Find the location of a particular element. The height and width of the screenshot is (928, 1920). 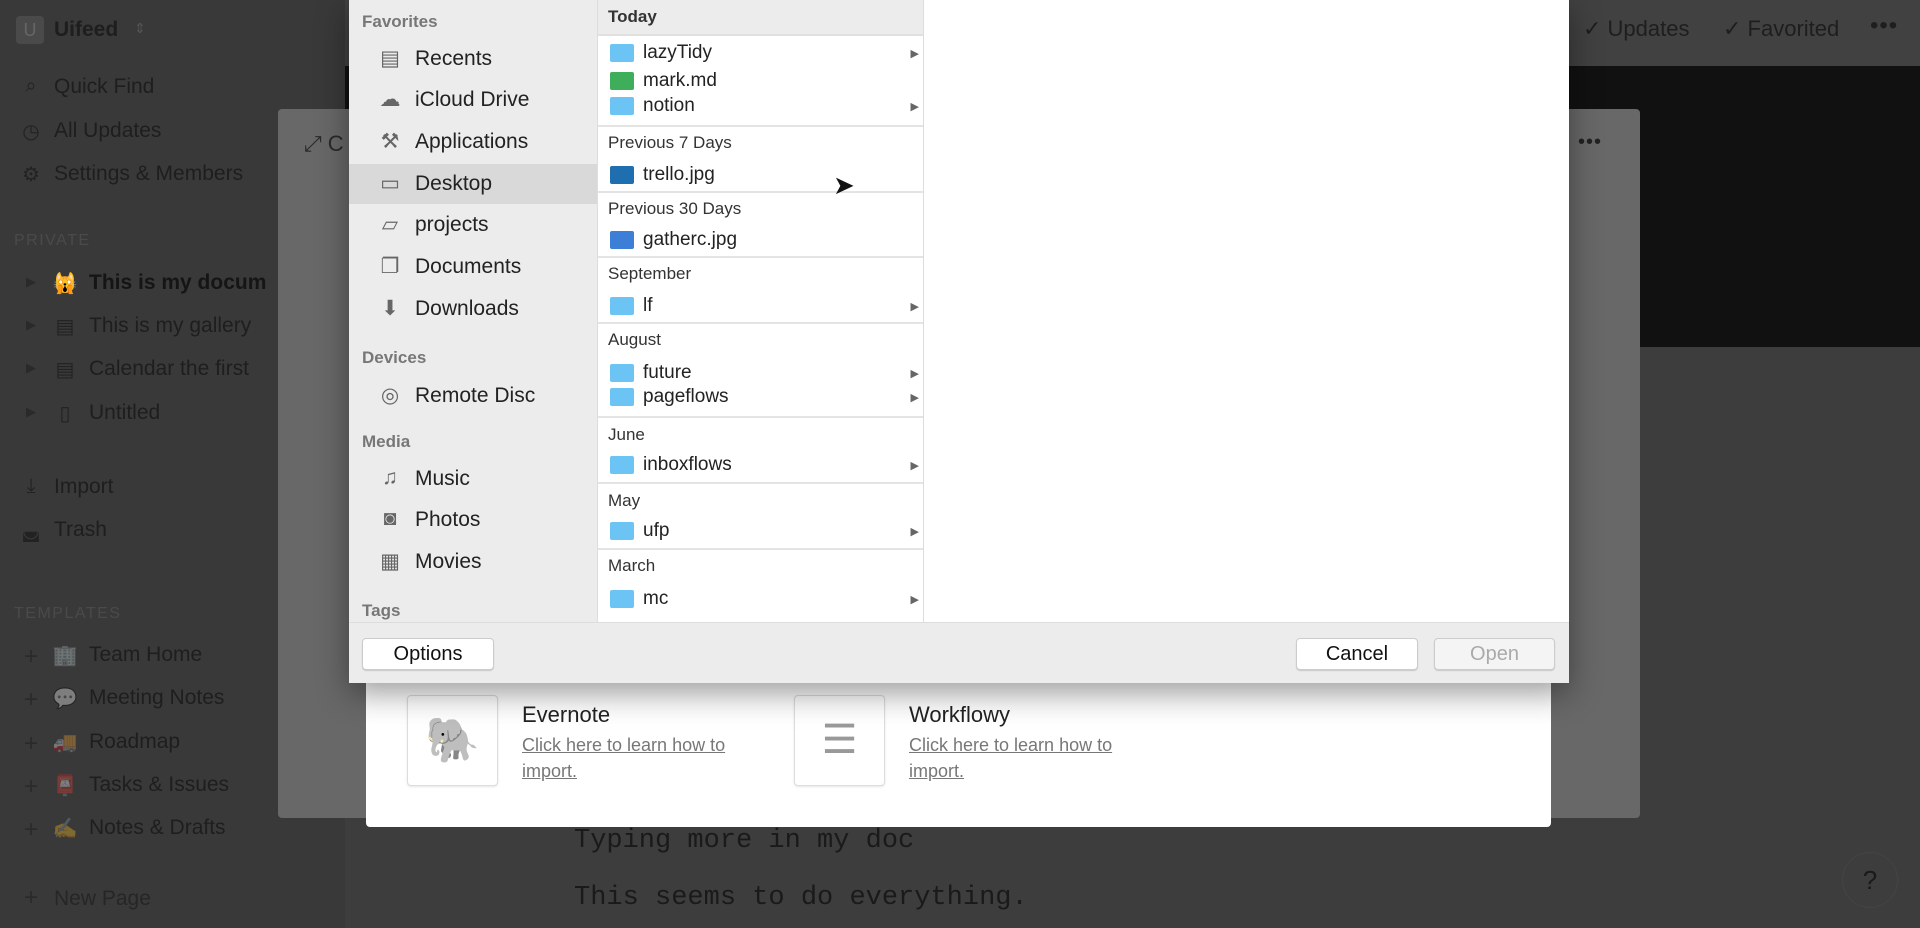

location-label: iCloud Drive is located at coordinates (472, 99).